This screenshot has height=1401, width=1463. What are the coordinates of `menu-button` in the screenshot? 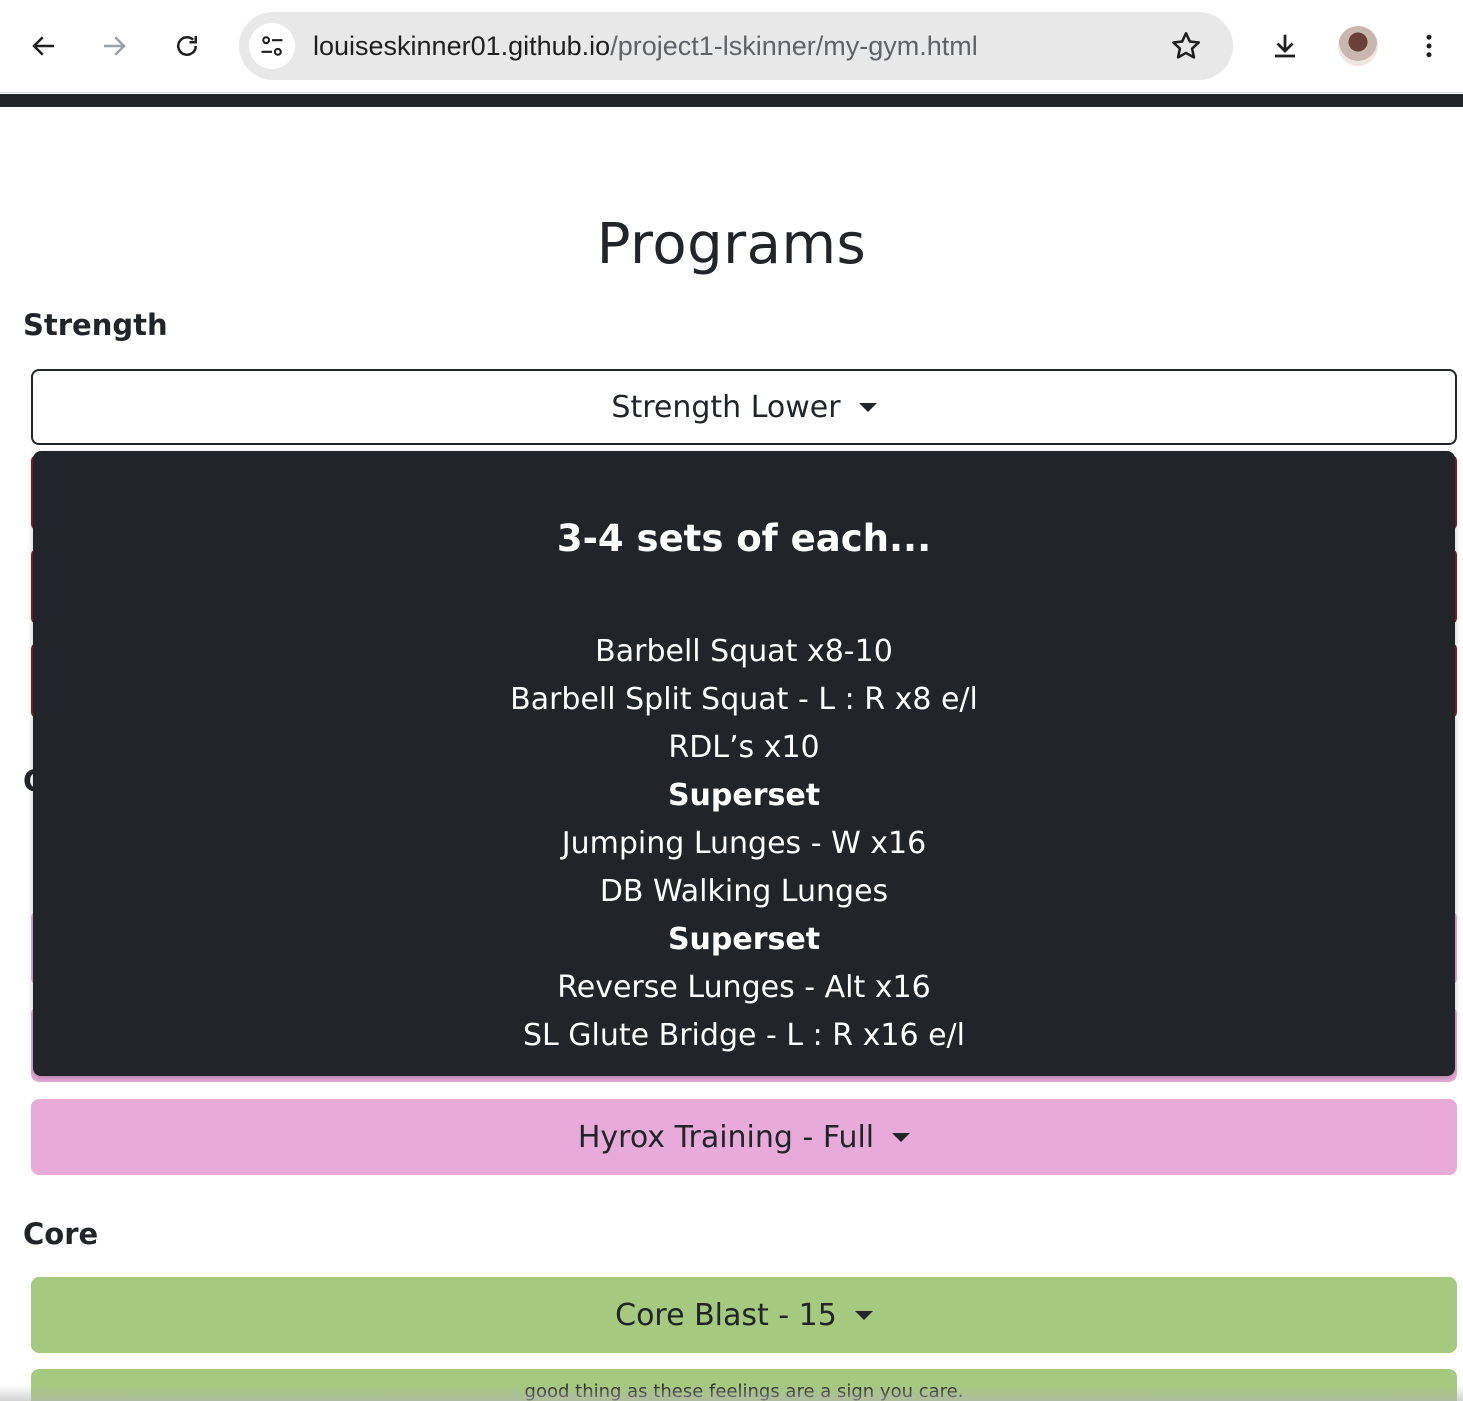 It's located at (1429, 46).